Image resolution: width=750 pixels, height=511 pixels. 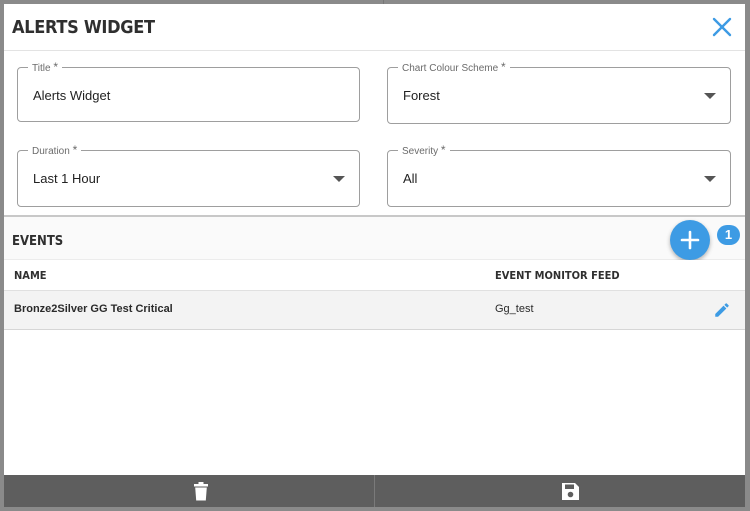 I want to click on dialog-footer, so click(x=374, y=491).